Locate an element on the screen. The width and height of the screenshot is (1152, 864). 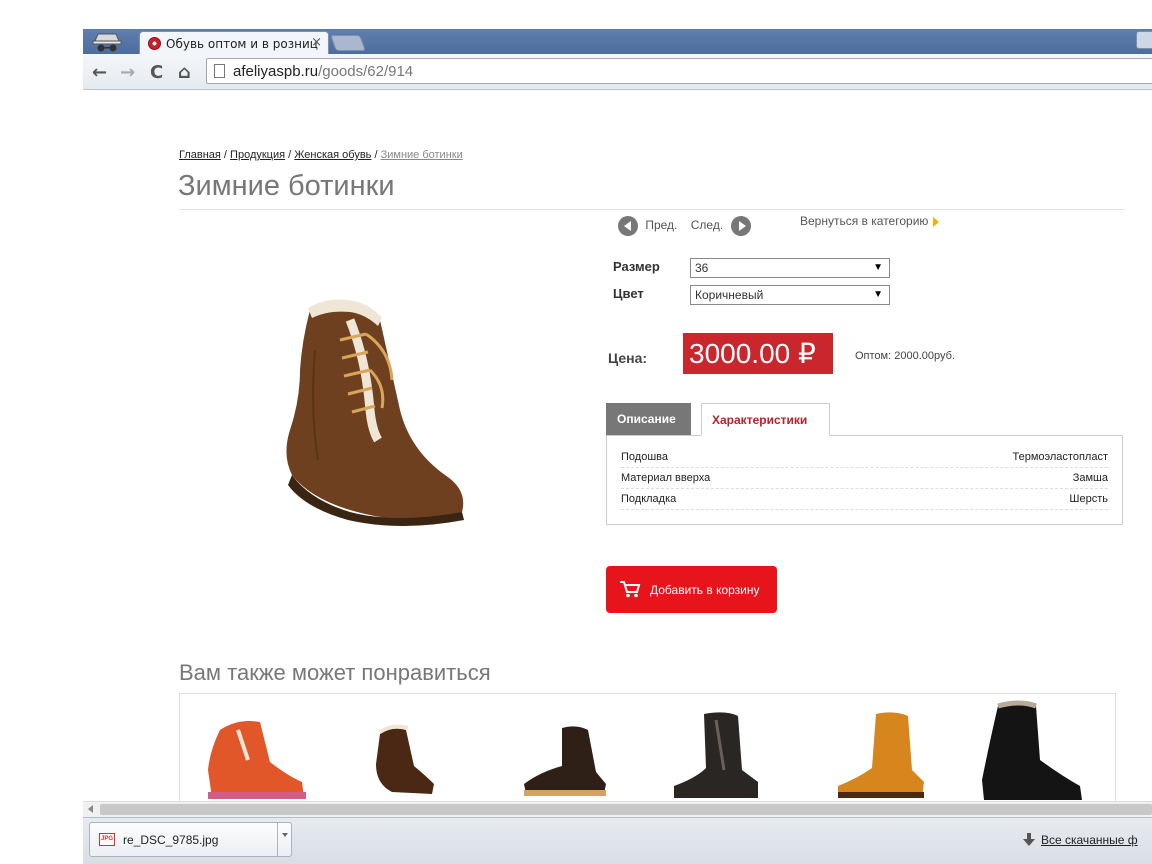
site-favicon-icon is located at coordinates (154, 43).